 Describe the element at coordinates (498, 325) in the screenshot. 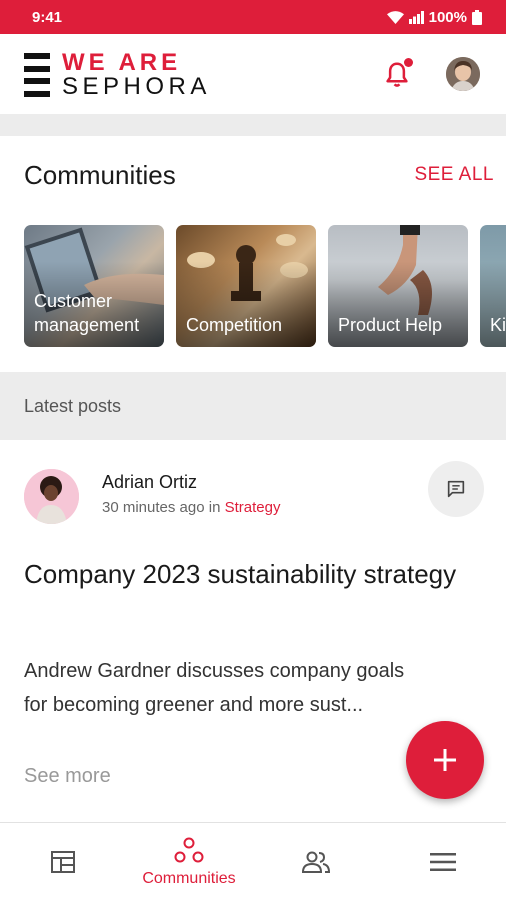

I see `card-label: Ki` at that location.